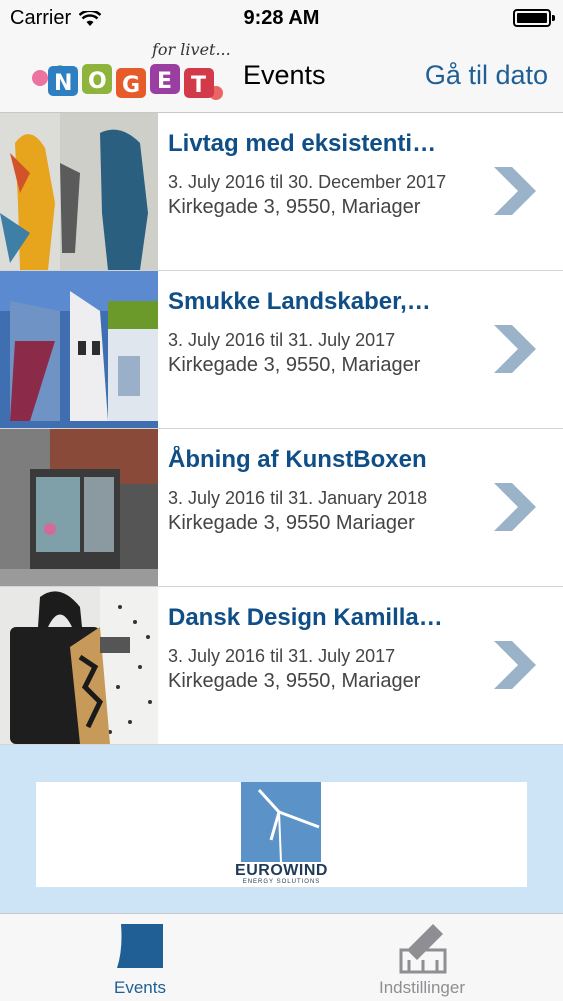  What do you see at coordinates (281, 957) in the screenshot?
I see `tab-bar: Events Indstillinger` at bounding box center [281, 957].